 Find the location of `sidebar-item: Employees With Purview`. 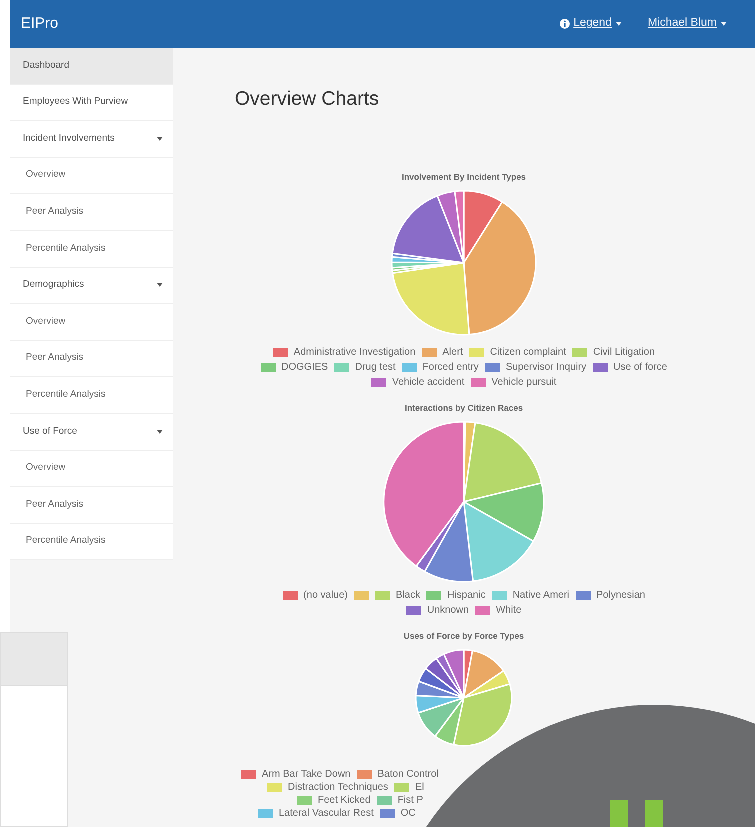

sidebar-item: Employees With Purview is located at coordinates (91, 103).